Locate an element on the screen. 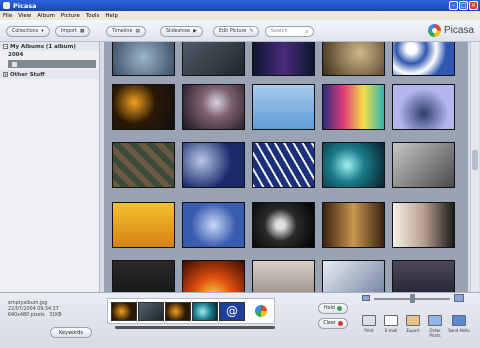  vertical-scrollbar is located at coordinates (474, 167).